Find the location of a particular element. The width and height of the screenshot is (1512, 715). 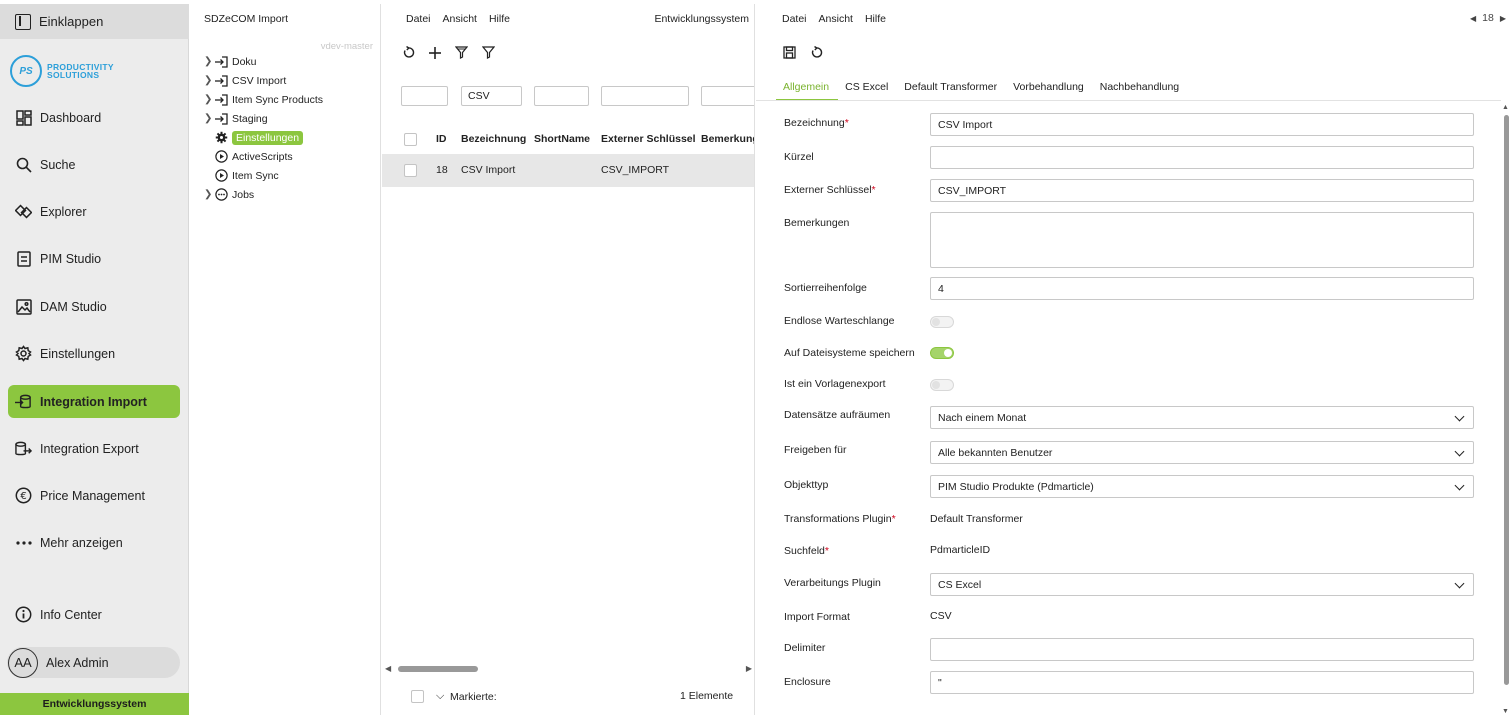

vorlagenexport-toggle is located at coordinates (942, 385).